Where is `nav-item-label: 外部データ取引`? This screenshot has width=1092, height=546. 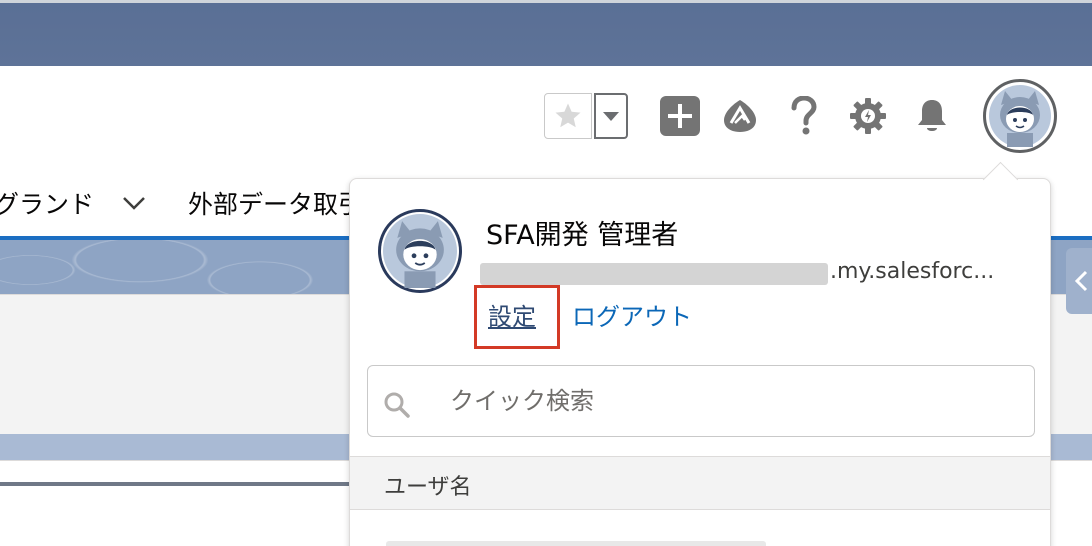
nav-item-label: 外部データ取引 is located at coordinates (276, 204).